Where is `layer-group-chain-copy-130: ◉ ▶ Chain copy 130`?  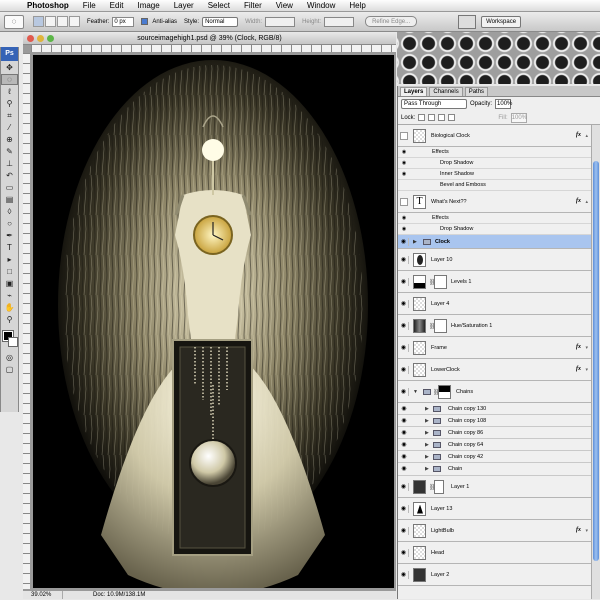
layer-group-chain-copy-130: ◉ ▶ Chain copy 130 is located at coordinates (494, 409).